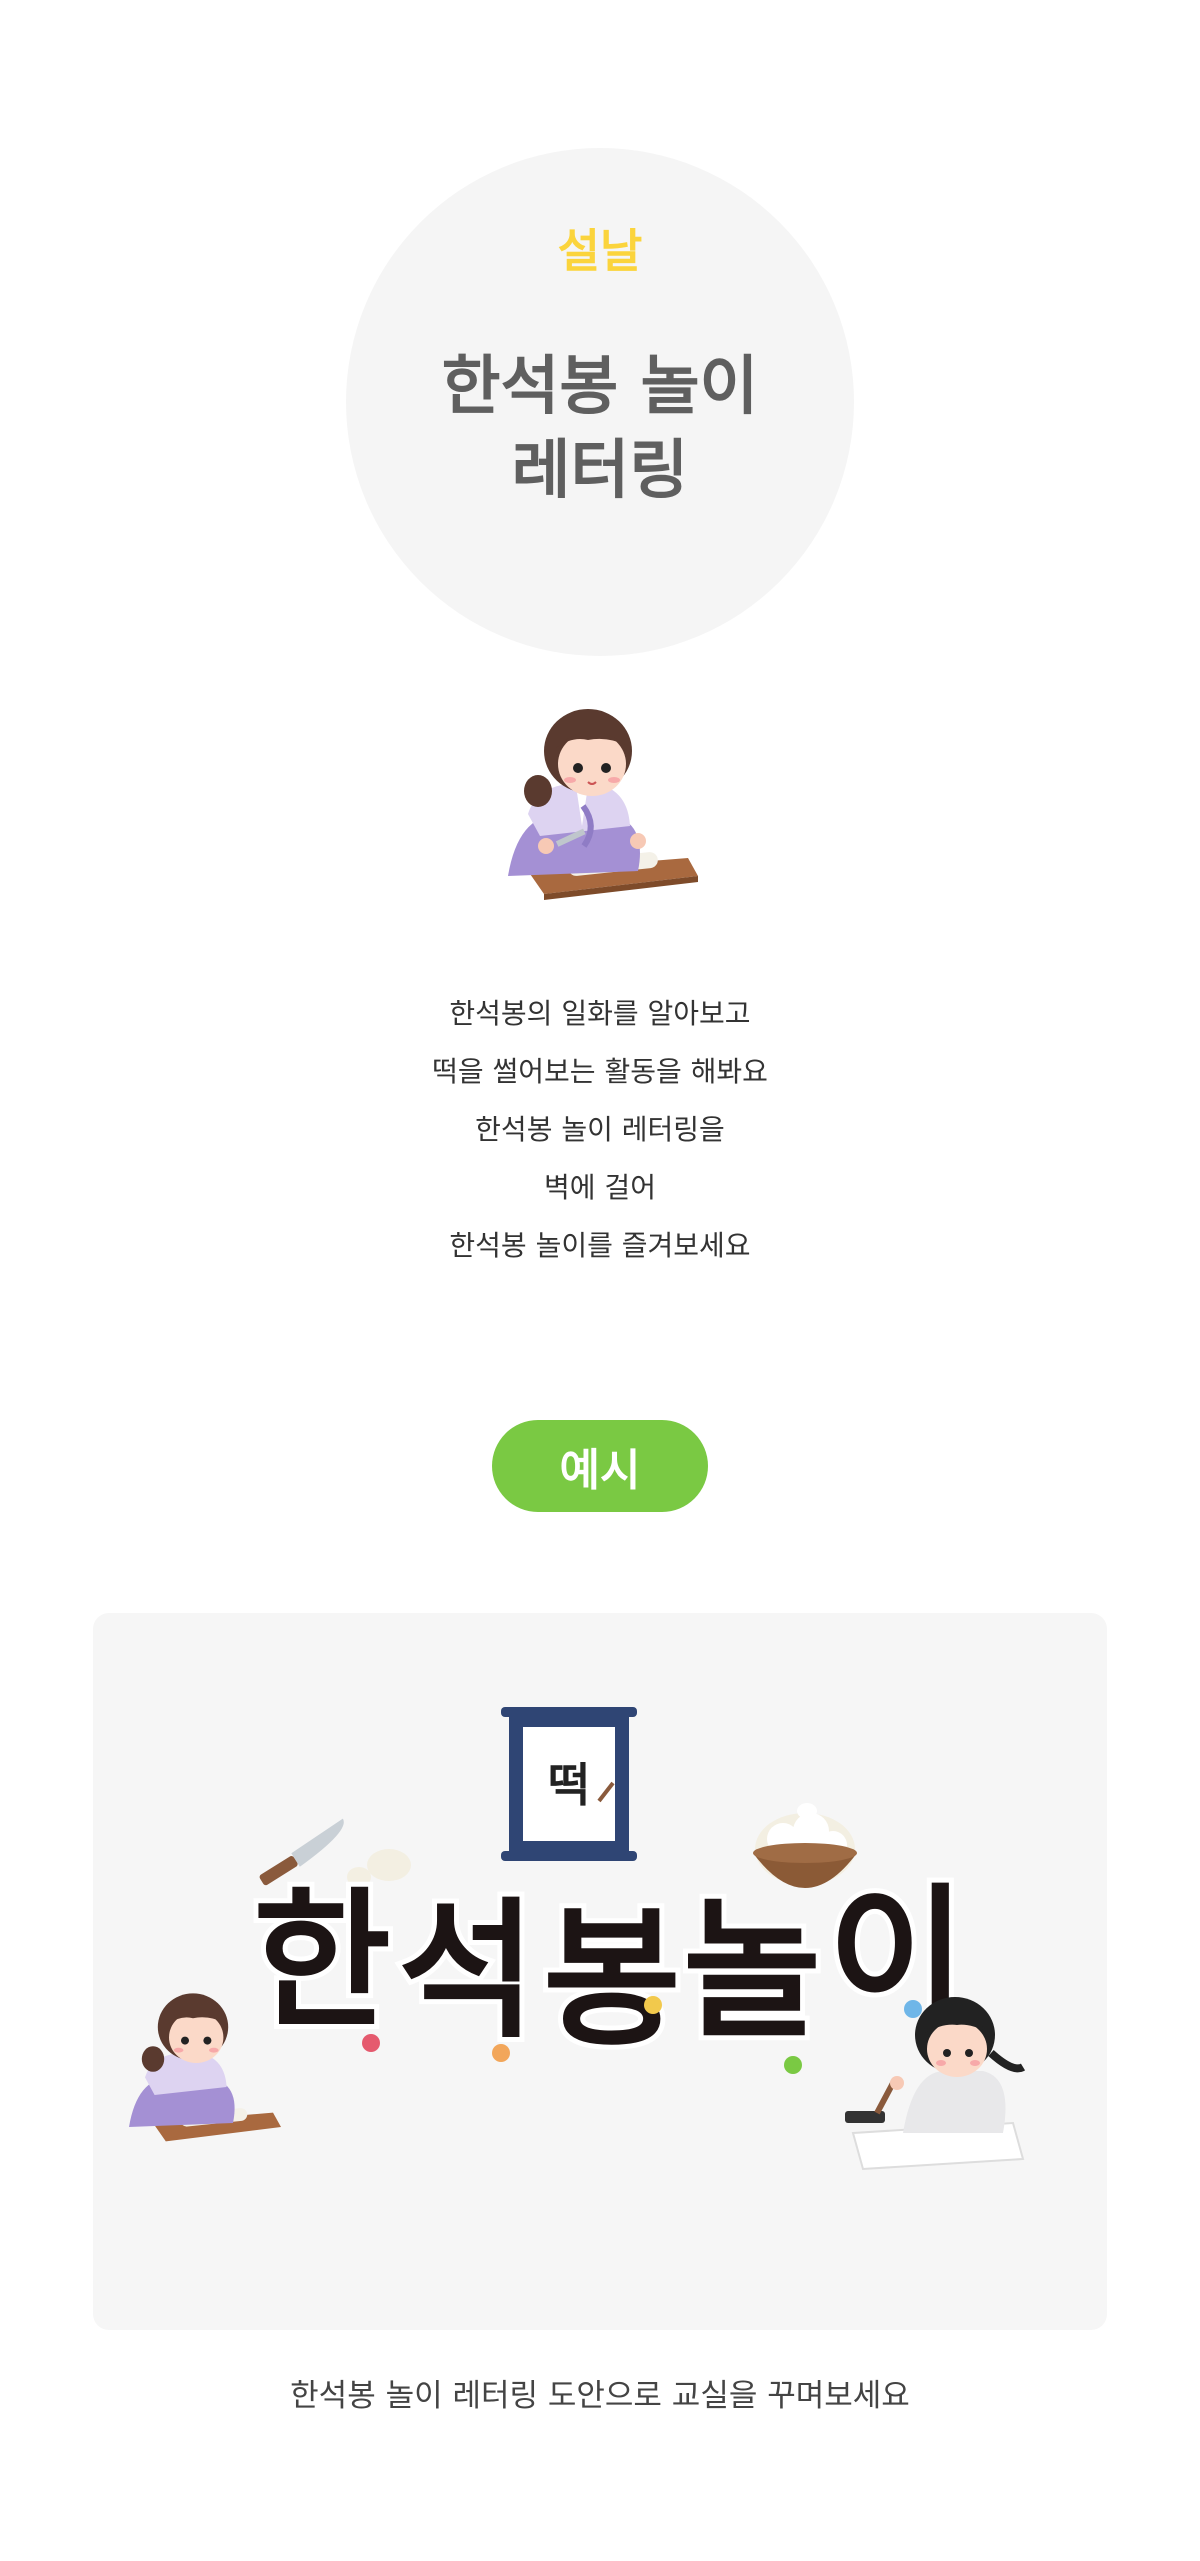 This screenshot has height=2561, width=1200. Describe the element at coordinates (600, 1245) in the screenshot. I see `description-line: 한석봉 놀이를 즐겨보세요` at that location.